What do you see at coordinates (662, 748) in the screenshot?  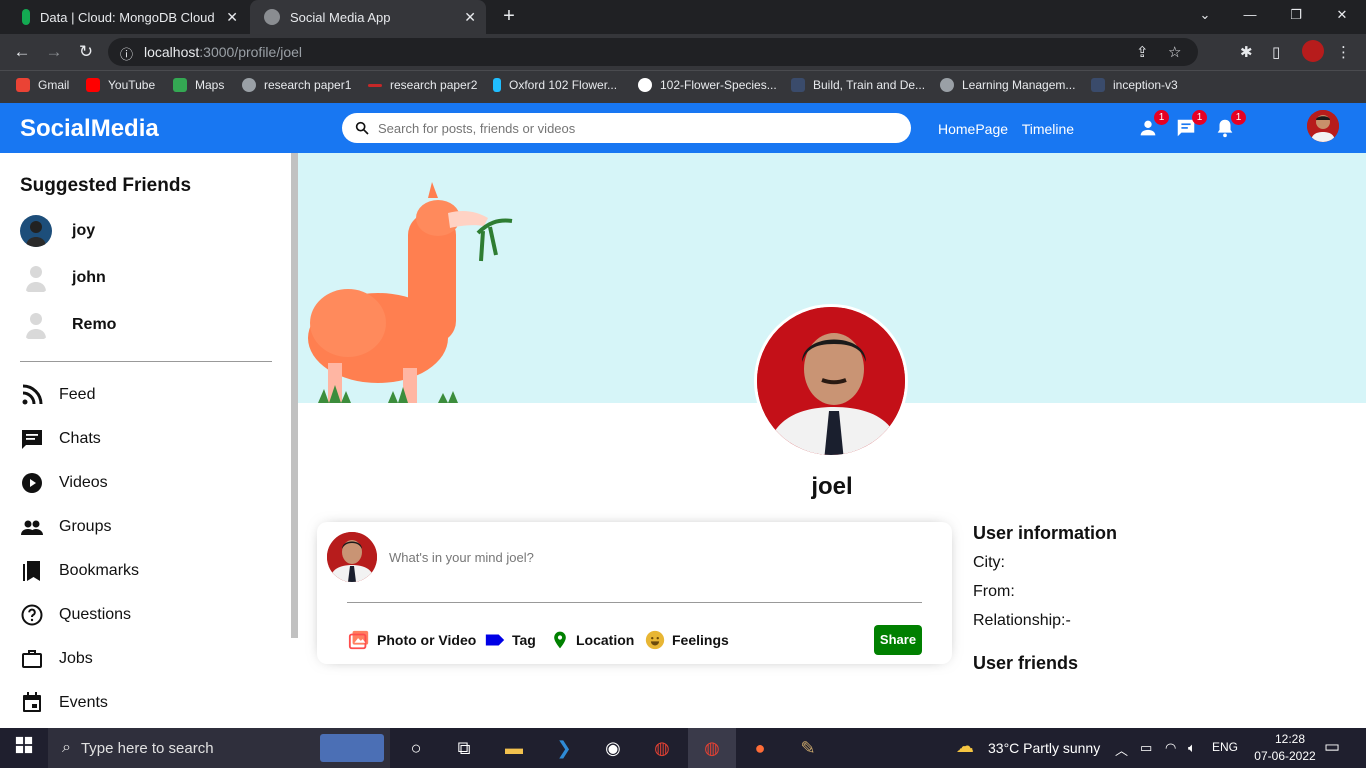 I see `chrome-icon: ◍` at bounding box center [662, 748].